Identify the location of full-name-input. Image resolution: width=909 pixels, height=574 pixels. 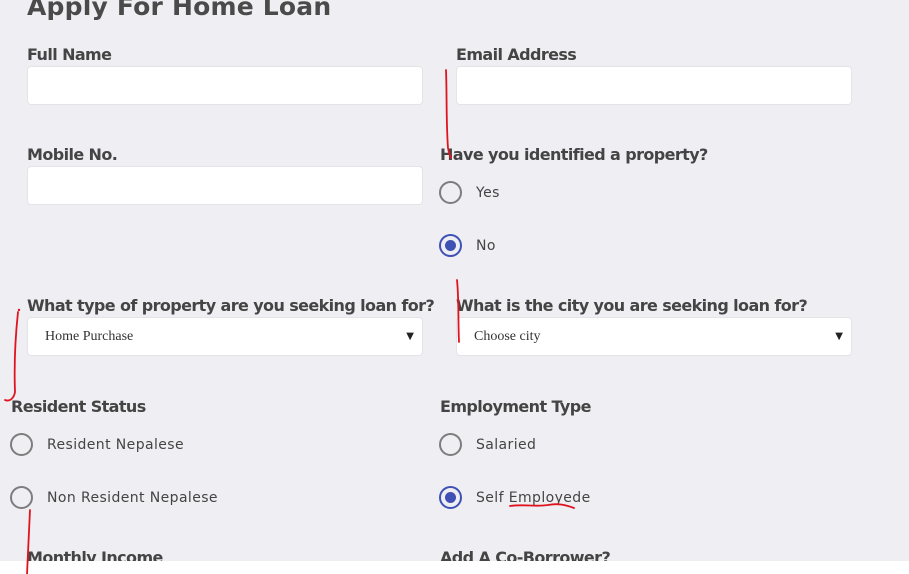
(225, 85).